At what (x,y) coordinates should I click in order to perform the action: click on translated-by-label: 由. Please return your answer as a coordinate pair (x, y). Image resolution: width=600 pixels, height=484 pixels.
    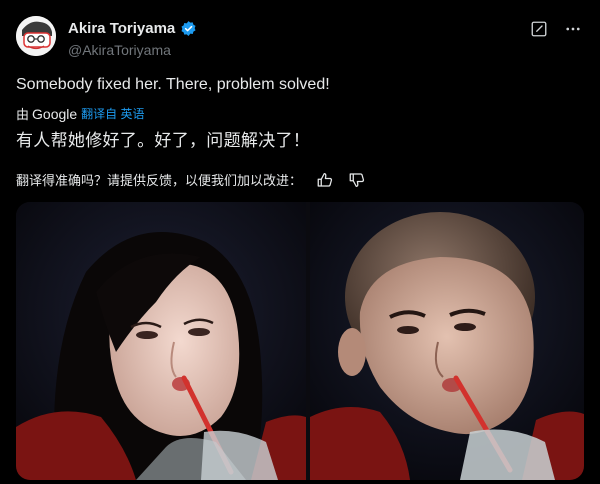
    Looking at the image, I should click on (23, 114).